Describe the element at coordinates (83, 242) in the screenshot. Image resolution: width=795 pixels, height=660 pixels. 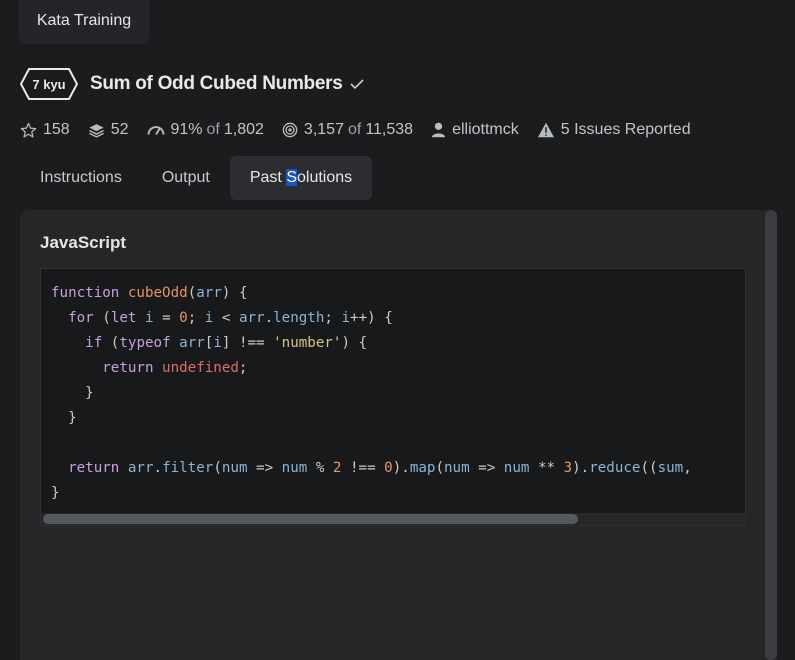
I see `solution-language: JavaScript` at that location.